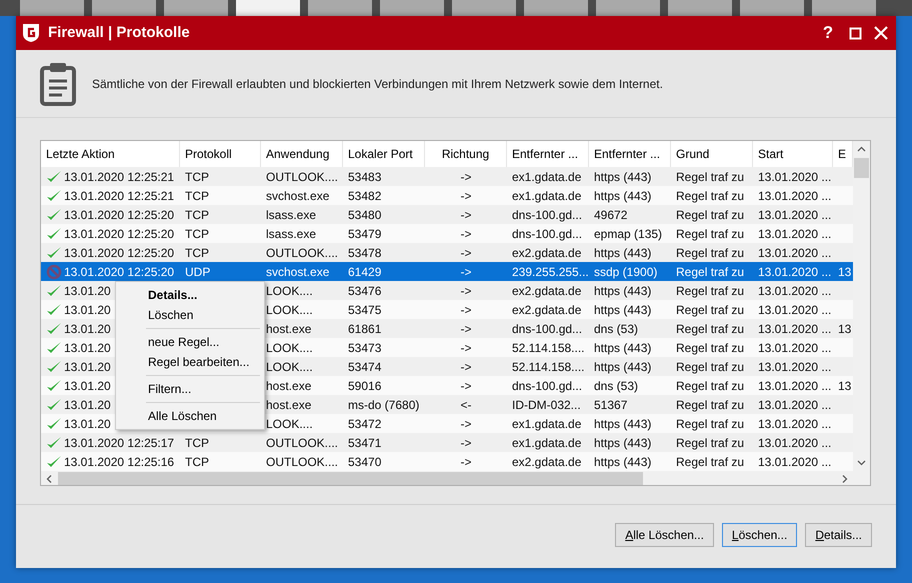 This screenshot has width=912, height=583. I want to click on table-cell-text: dns (53), so click(616, 386).